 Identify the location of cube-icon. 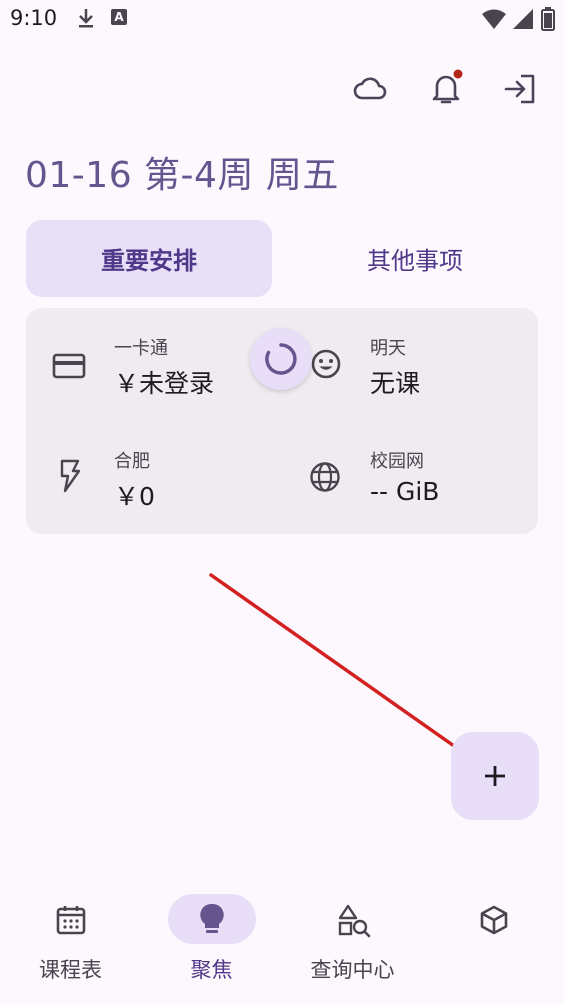
(494, 920).